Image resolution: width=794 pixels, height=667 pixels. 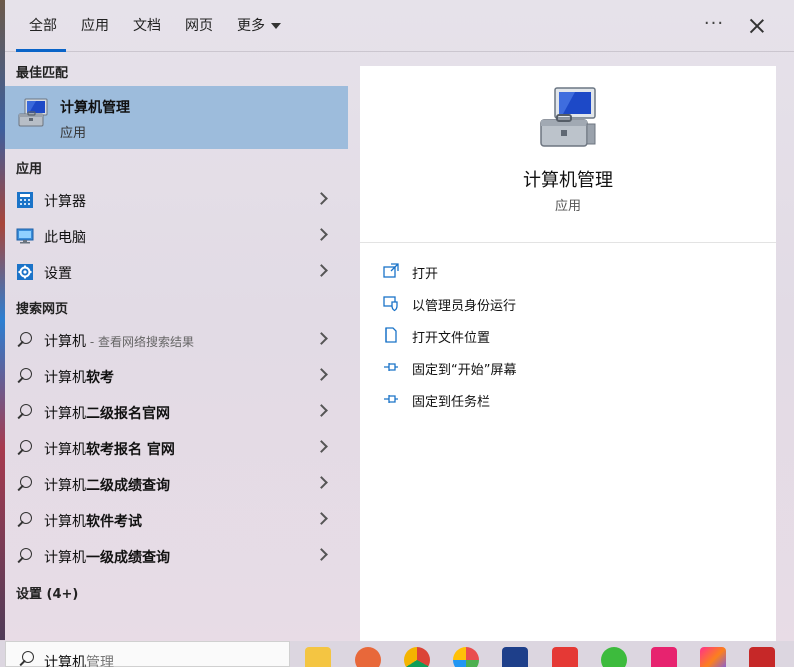 What do you see at coordinates (29, 169) in the screenshot?
I see `apps-header: 应用` at bounding box center [29, 169].